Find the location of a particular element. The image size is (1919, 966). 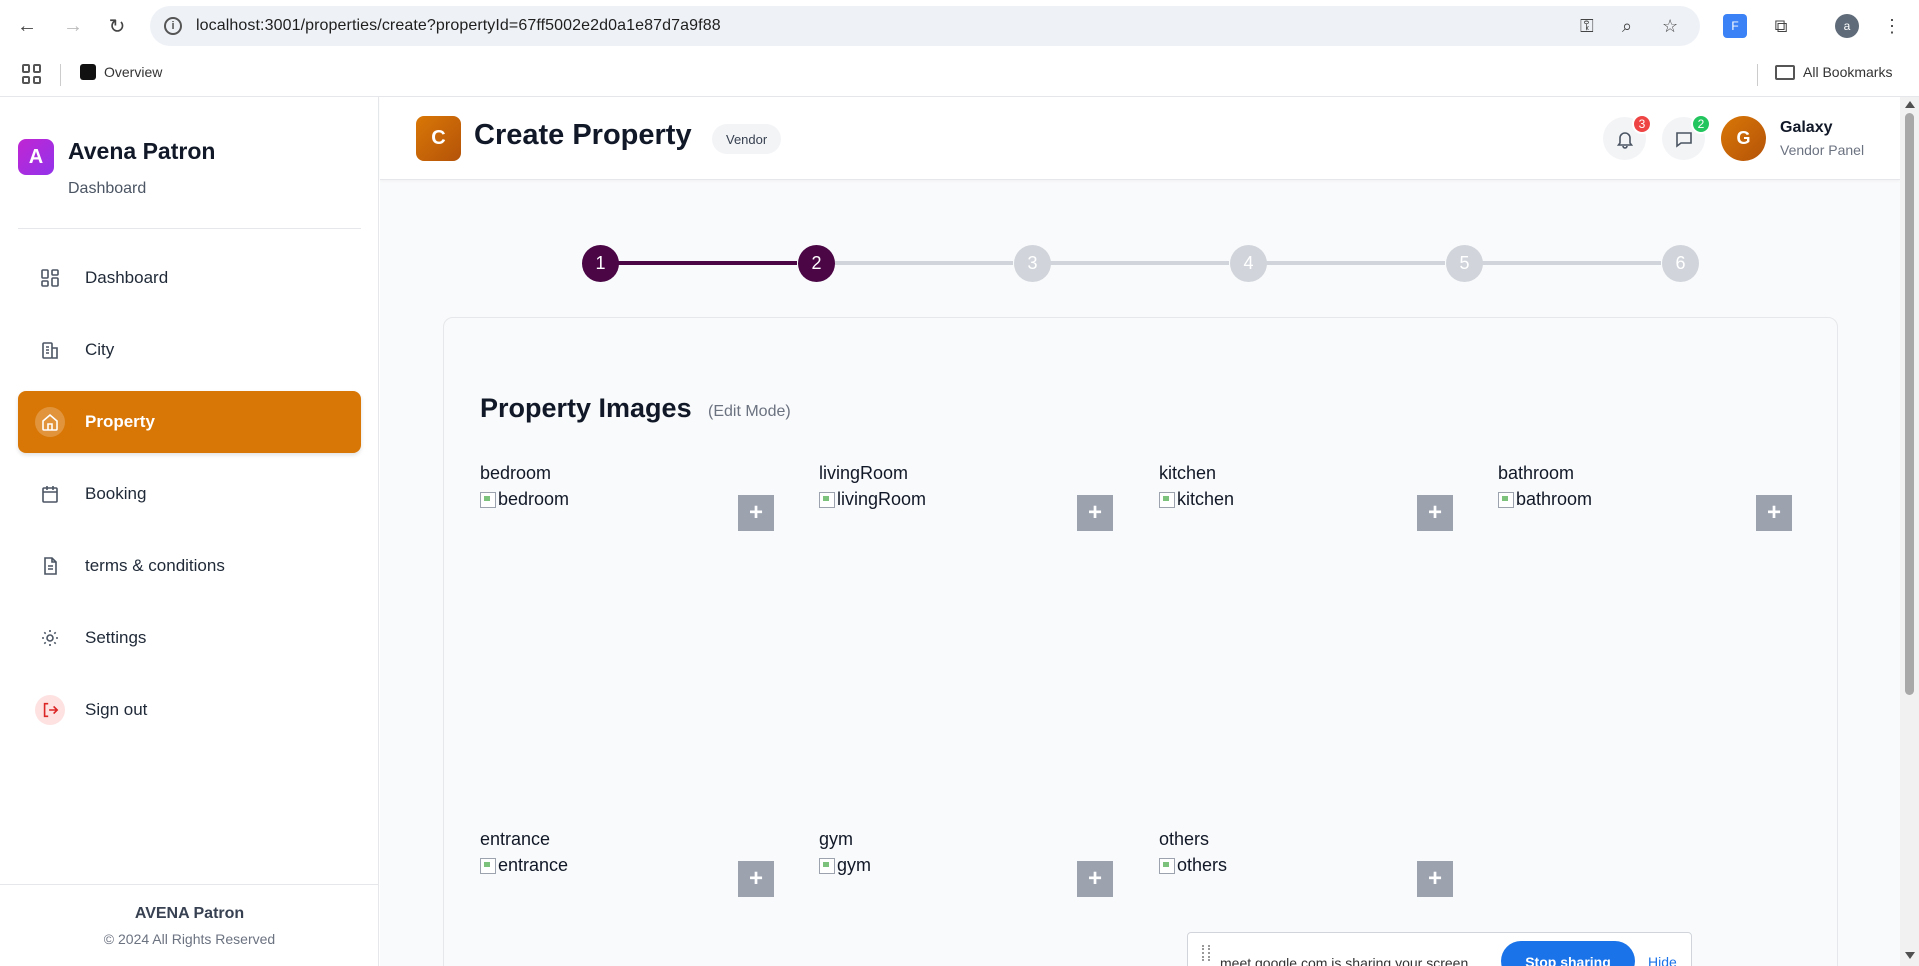

sidebar-item-city: City is located at coordinates (189, 350).